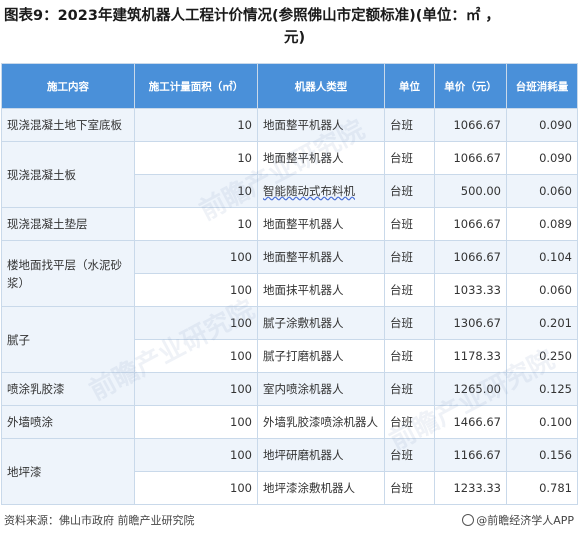 The width and height of the screenshot is (578, 542). Describe the element at coordinates (470, 191) in the screenshot. I see `price-cell: 500.00` at that location.